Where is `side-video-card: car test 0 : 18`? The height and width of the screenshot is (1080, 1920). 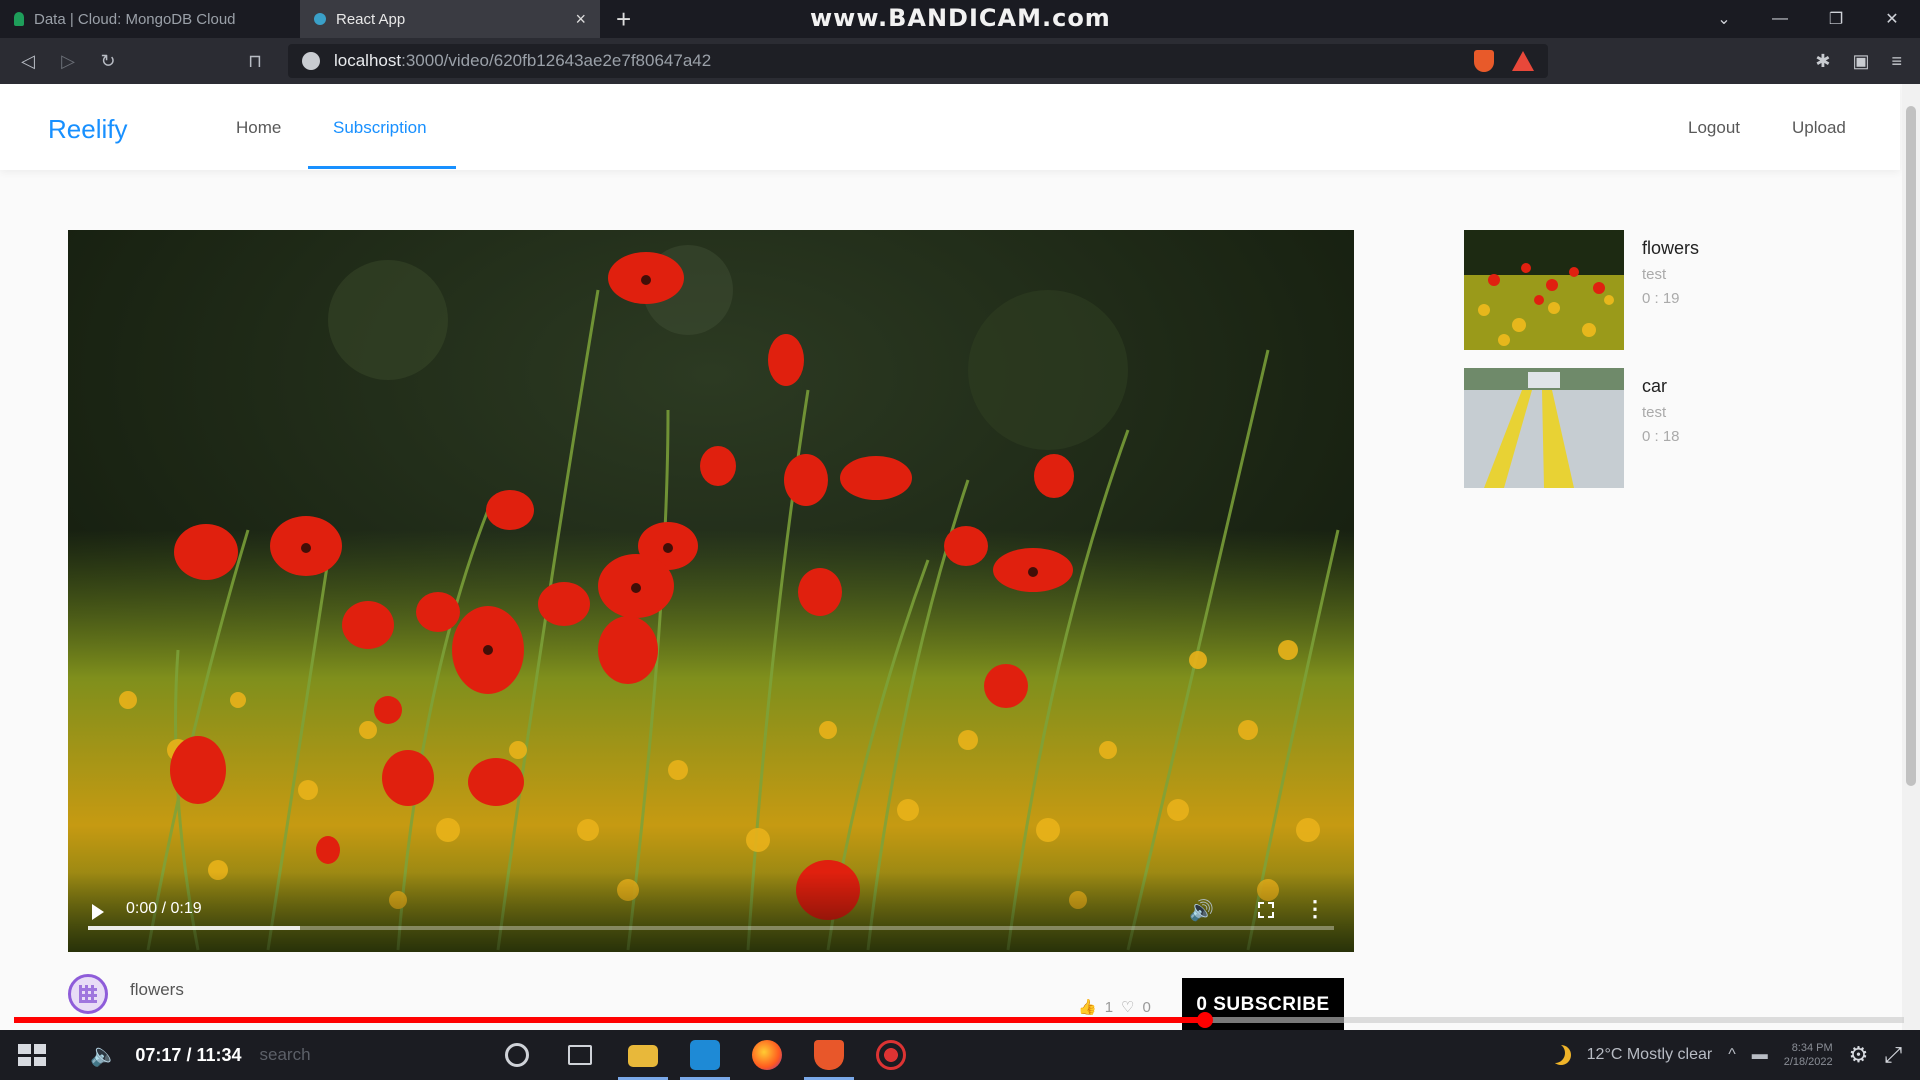
side-video-card: car test 0 : 18 is located at coordinates (1664, 430).